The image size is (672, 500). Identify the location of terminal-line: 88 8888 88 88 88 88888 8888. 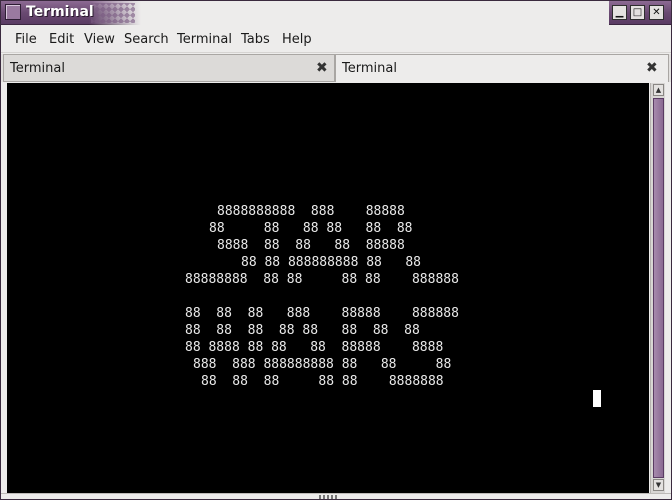
(314, 347).